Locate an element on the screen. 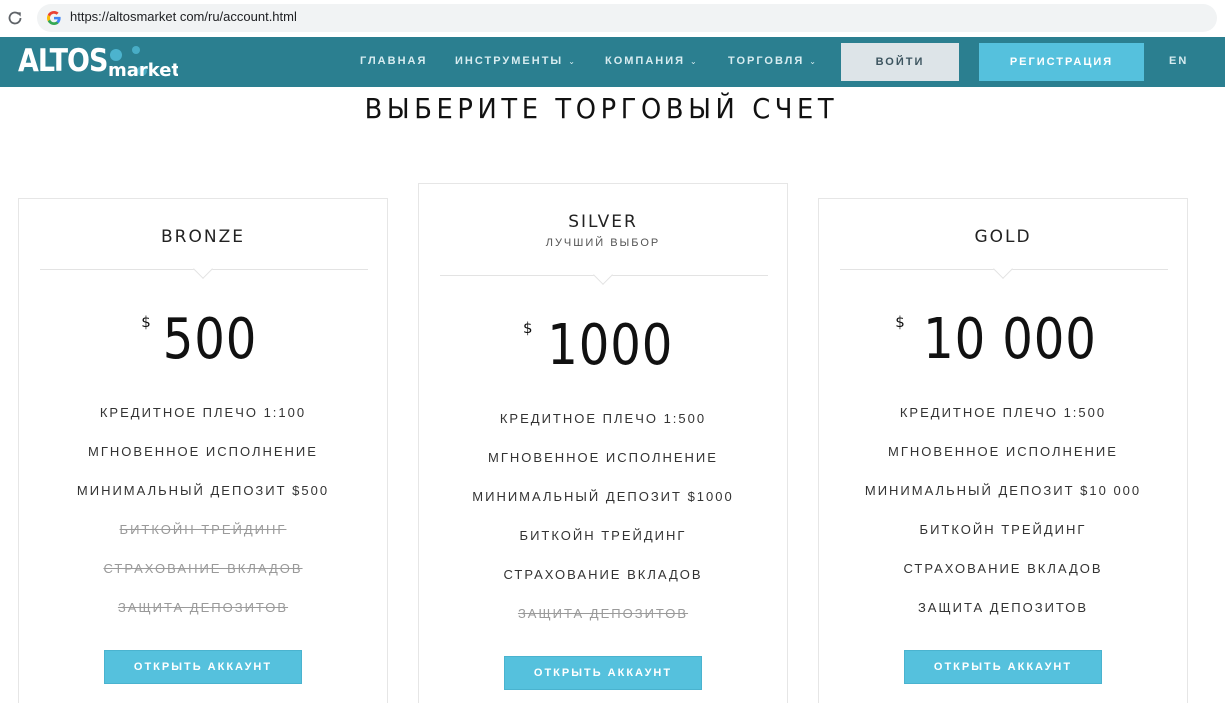 This screenshot has height=703, width=1225. nav-item-trading: ТОРГОВЛЯ ⌄ is located at coordinates (773, 61).